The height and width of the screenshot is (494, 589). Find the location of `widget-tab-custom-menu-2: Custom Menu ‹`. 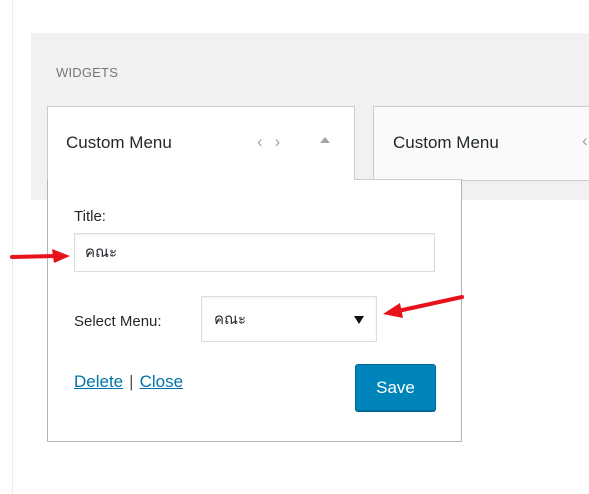

widget-tab-custom-menu-2: Custom Menu ‹ is located at coordinates (481, 143).